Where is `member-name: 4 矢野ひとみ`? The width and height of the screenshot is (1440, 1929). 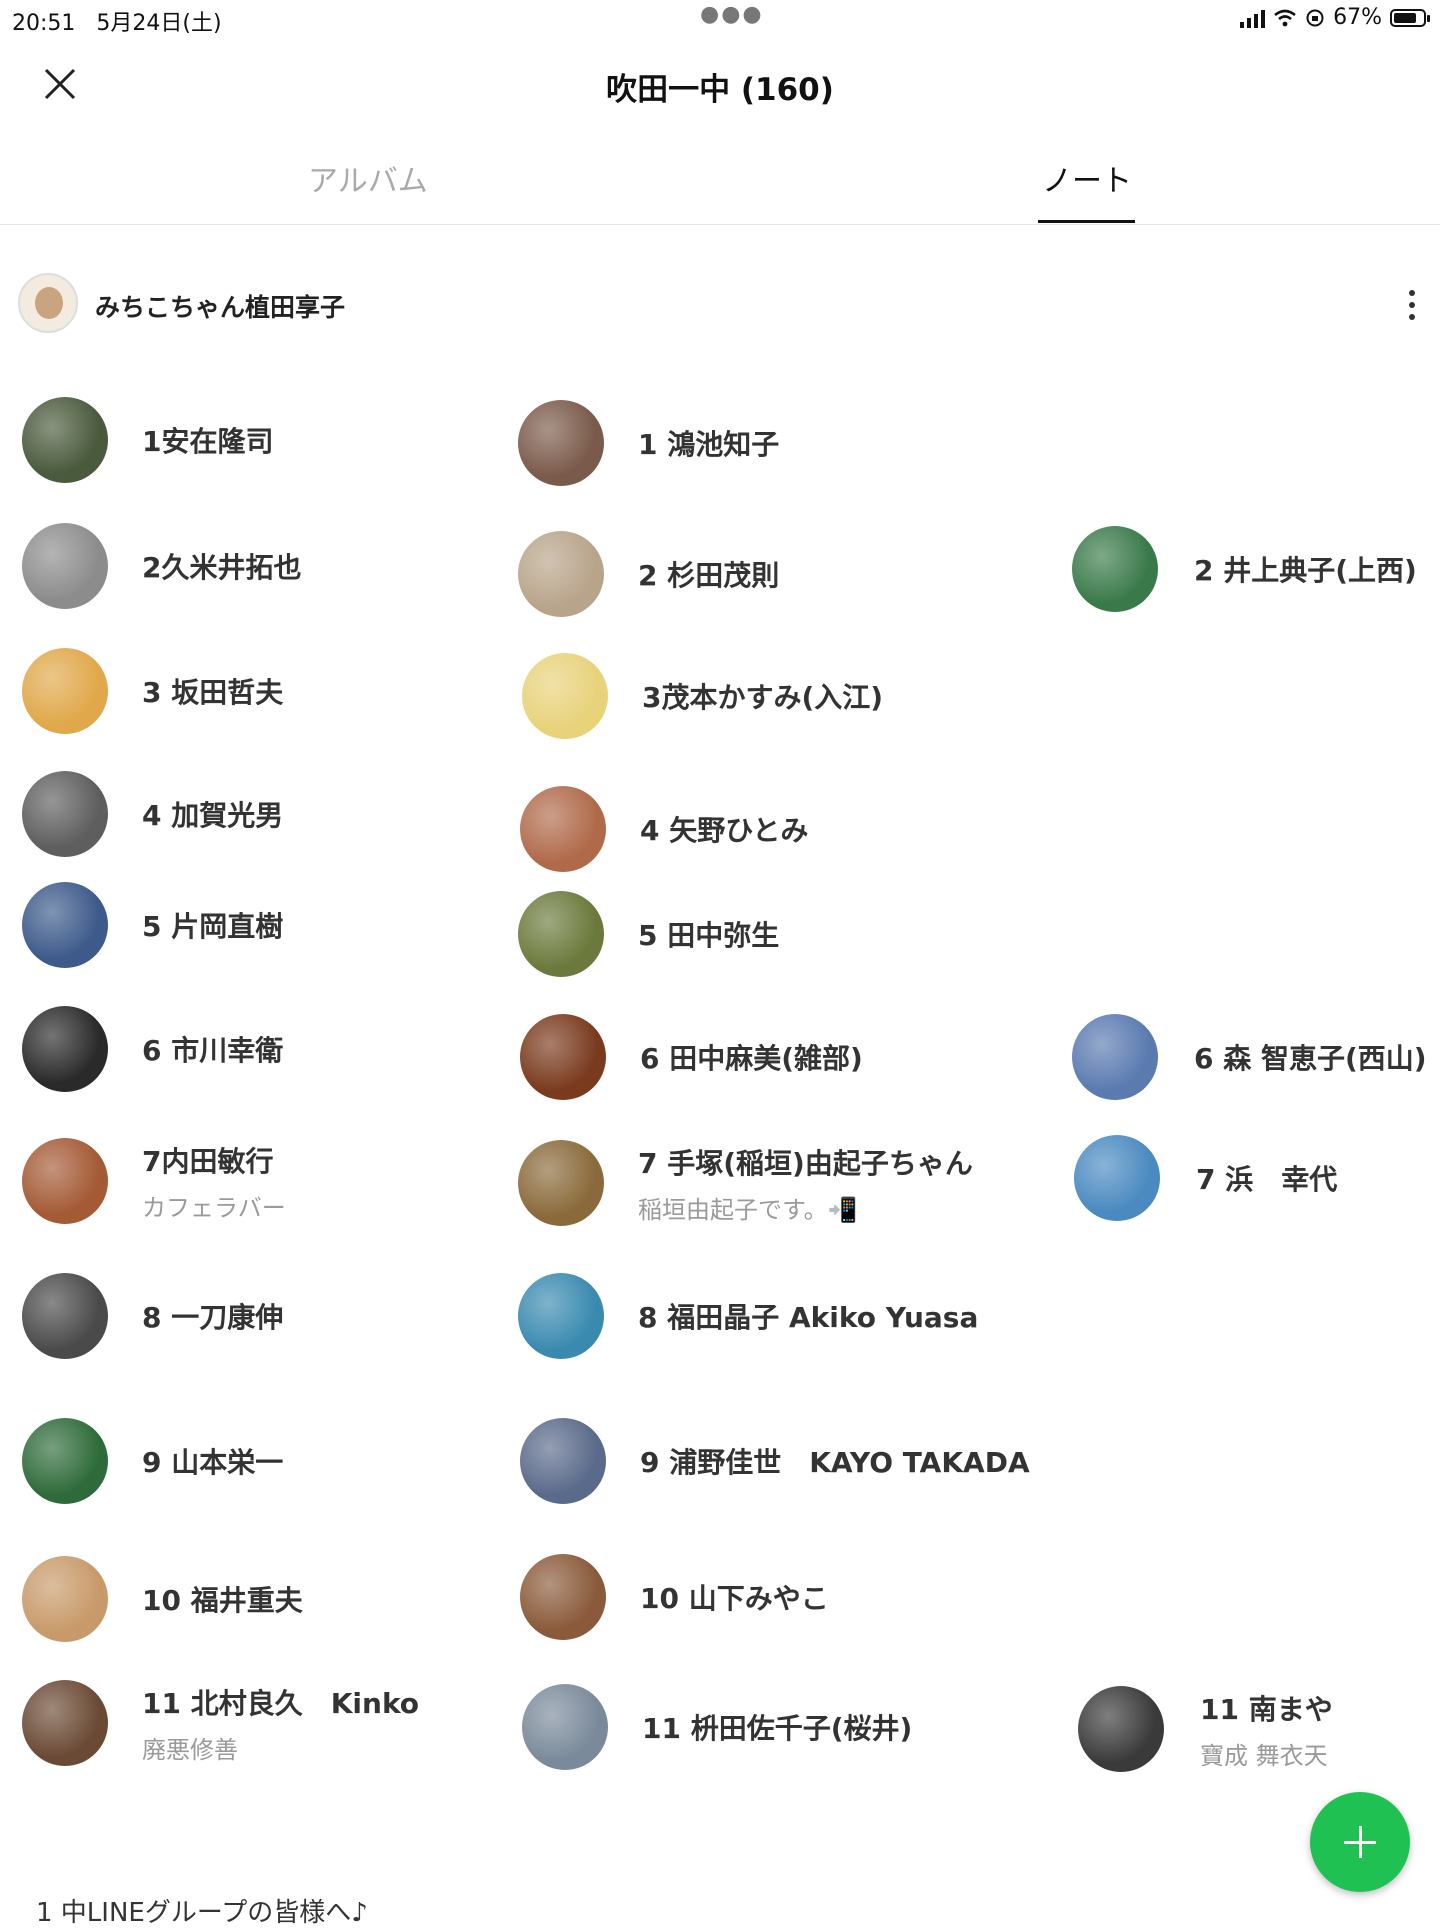
member-name: 4 矢野ひとみ is located at coordinates (724, 830).